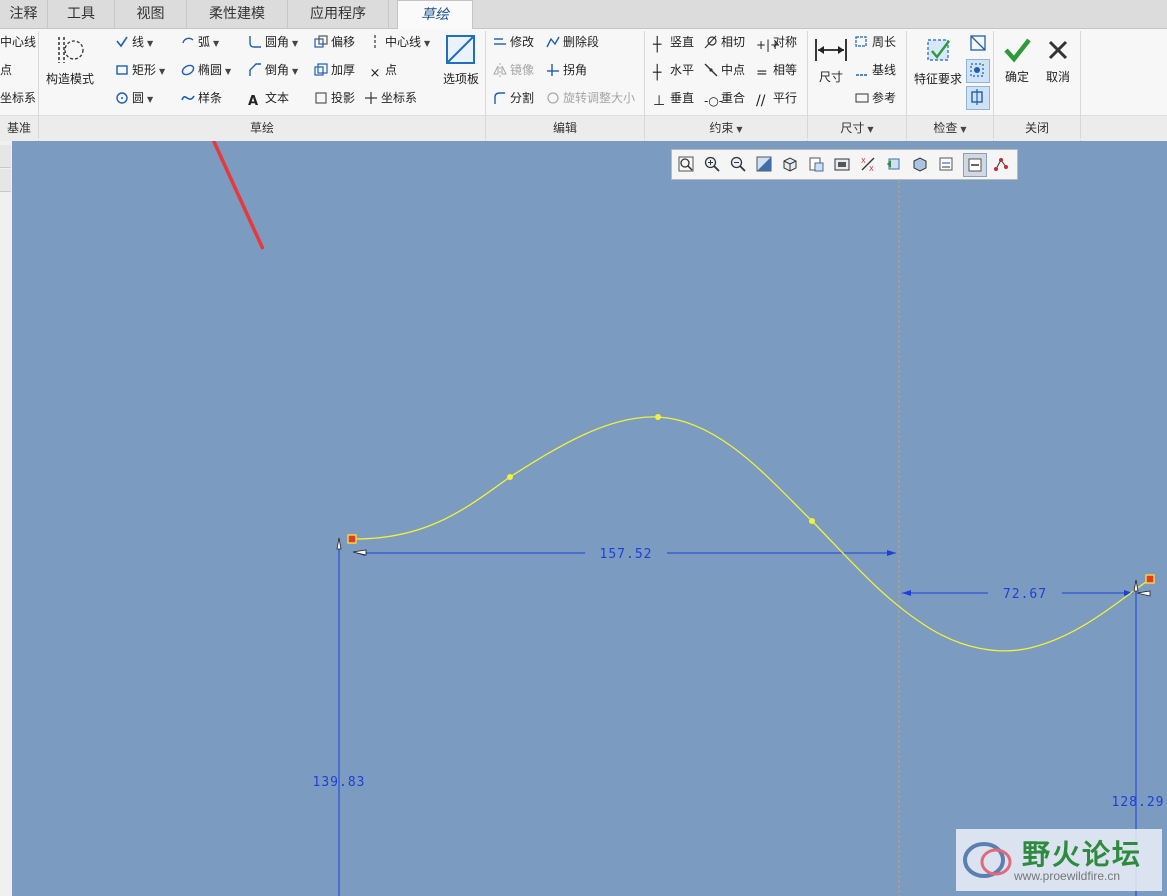 The height and width of the screenshot is (896, 1167). What do you see at coordinates (134, 98) in the screenshot?
I see `circle-button: 圆 ▼` at bounding box center [134, 98].